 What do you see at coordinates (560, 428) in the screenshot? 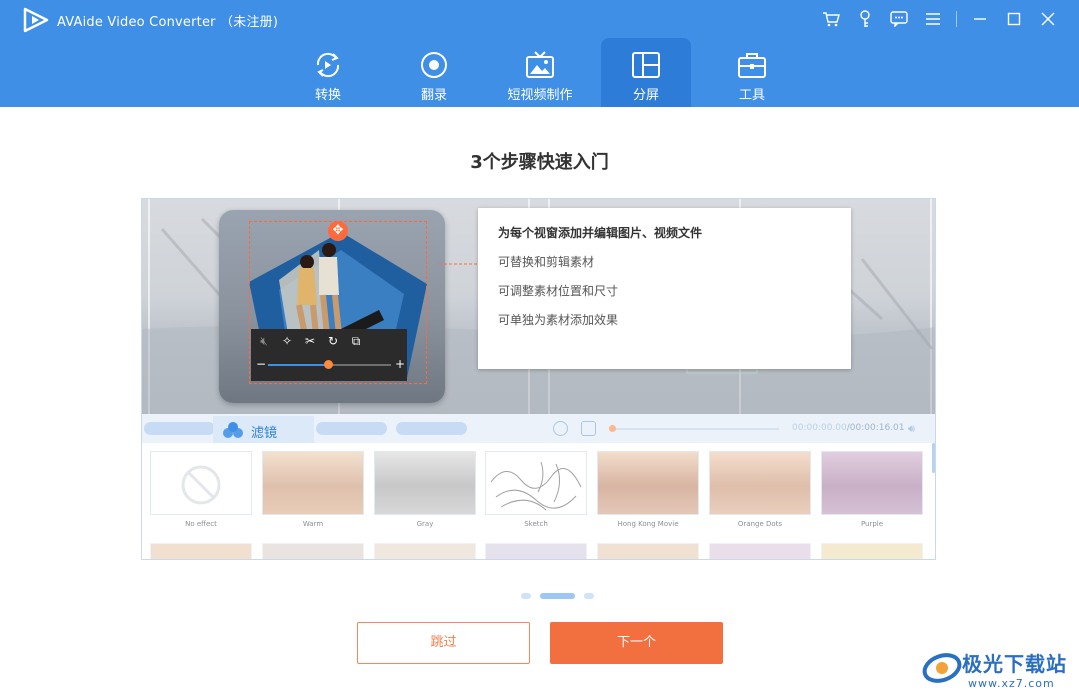
I see `play-icon` at bounding box center [560, 428].